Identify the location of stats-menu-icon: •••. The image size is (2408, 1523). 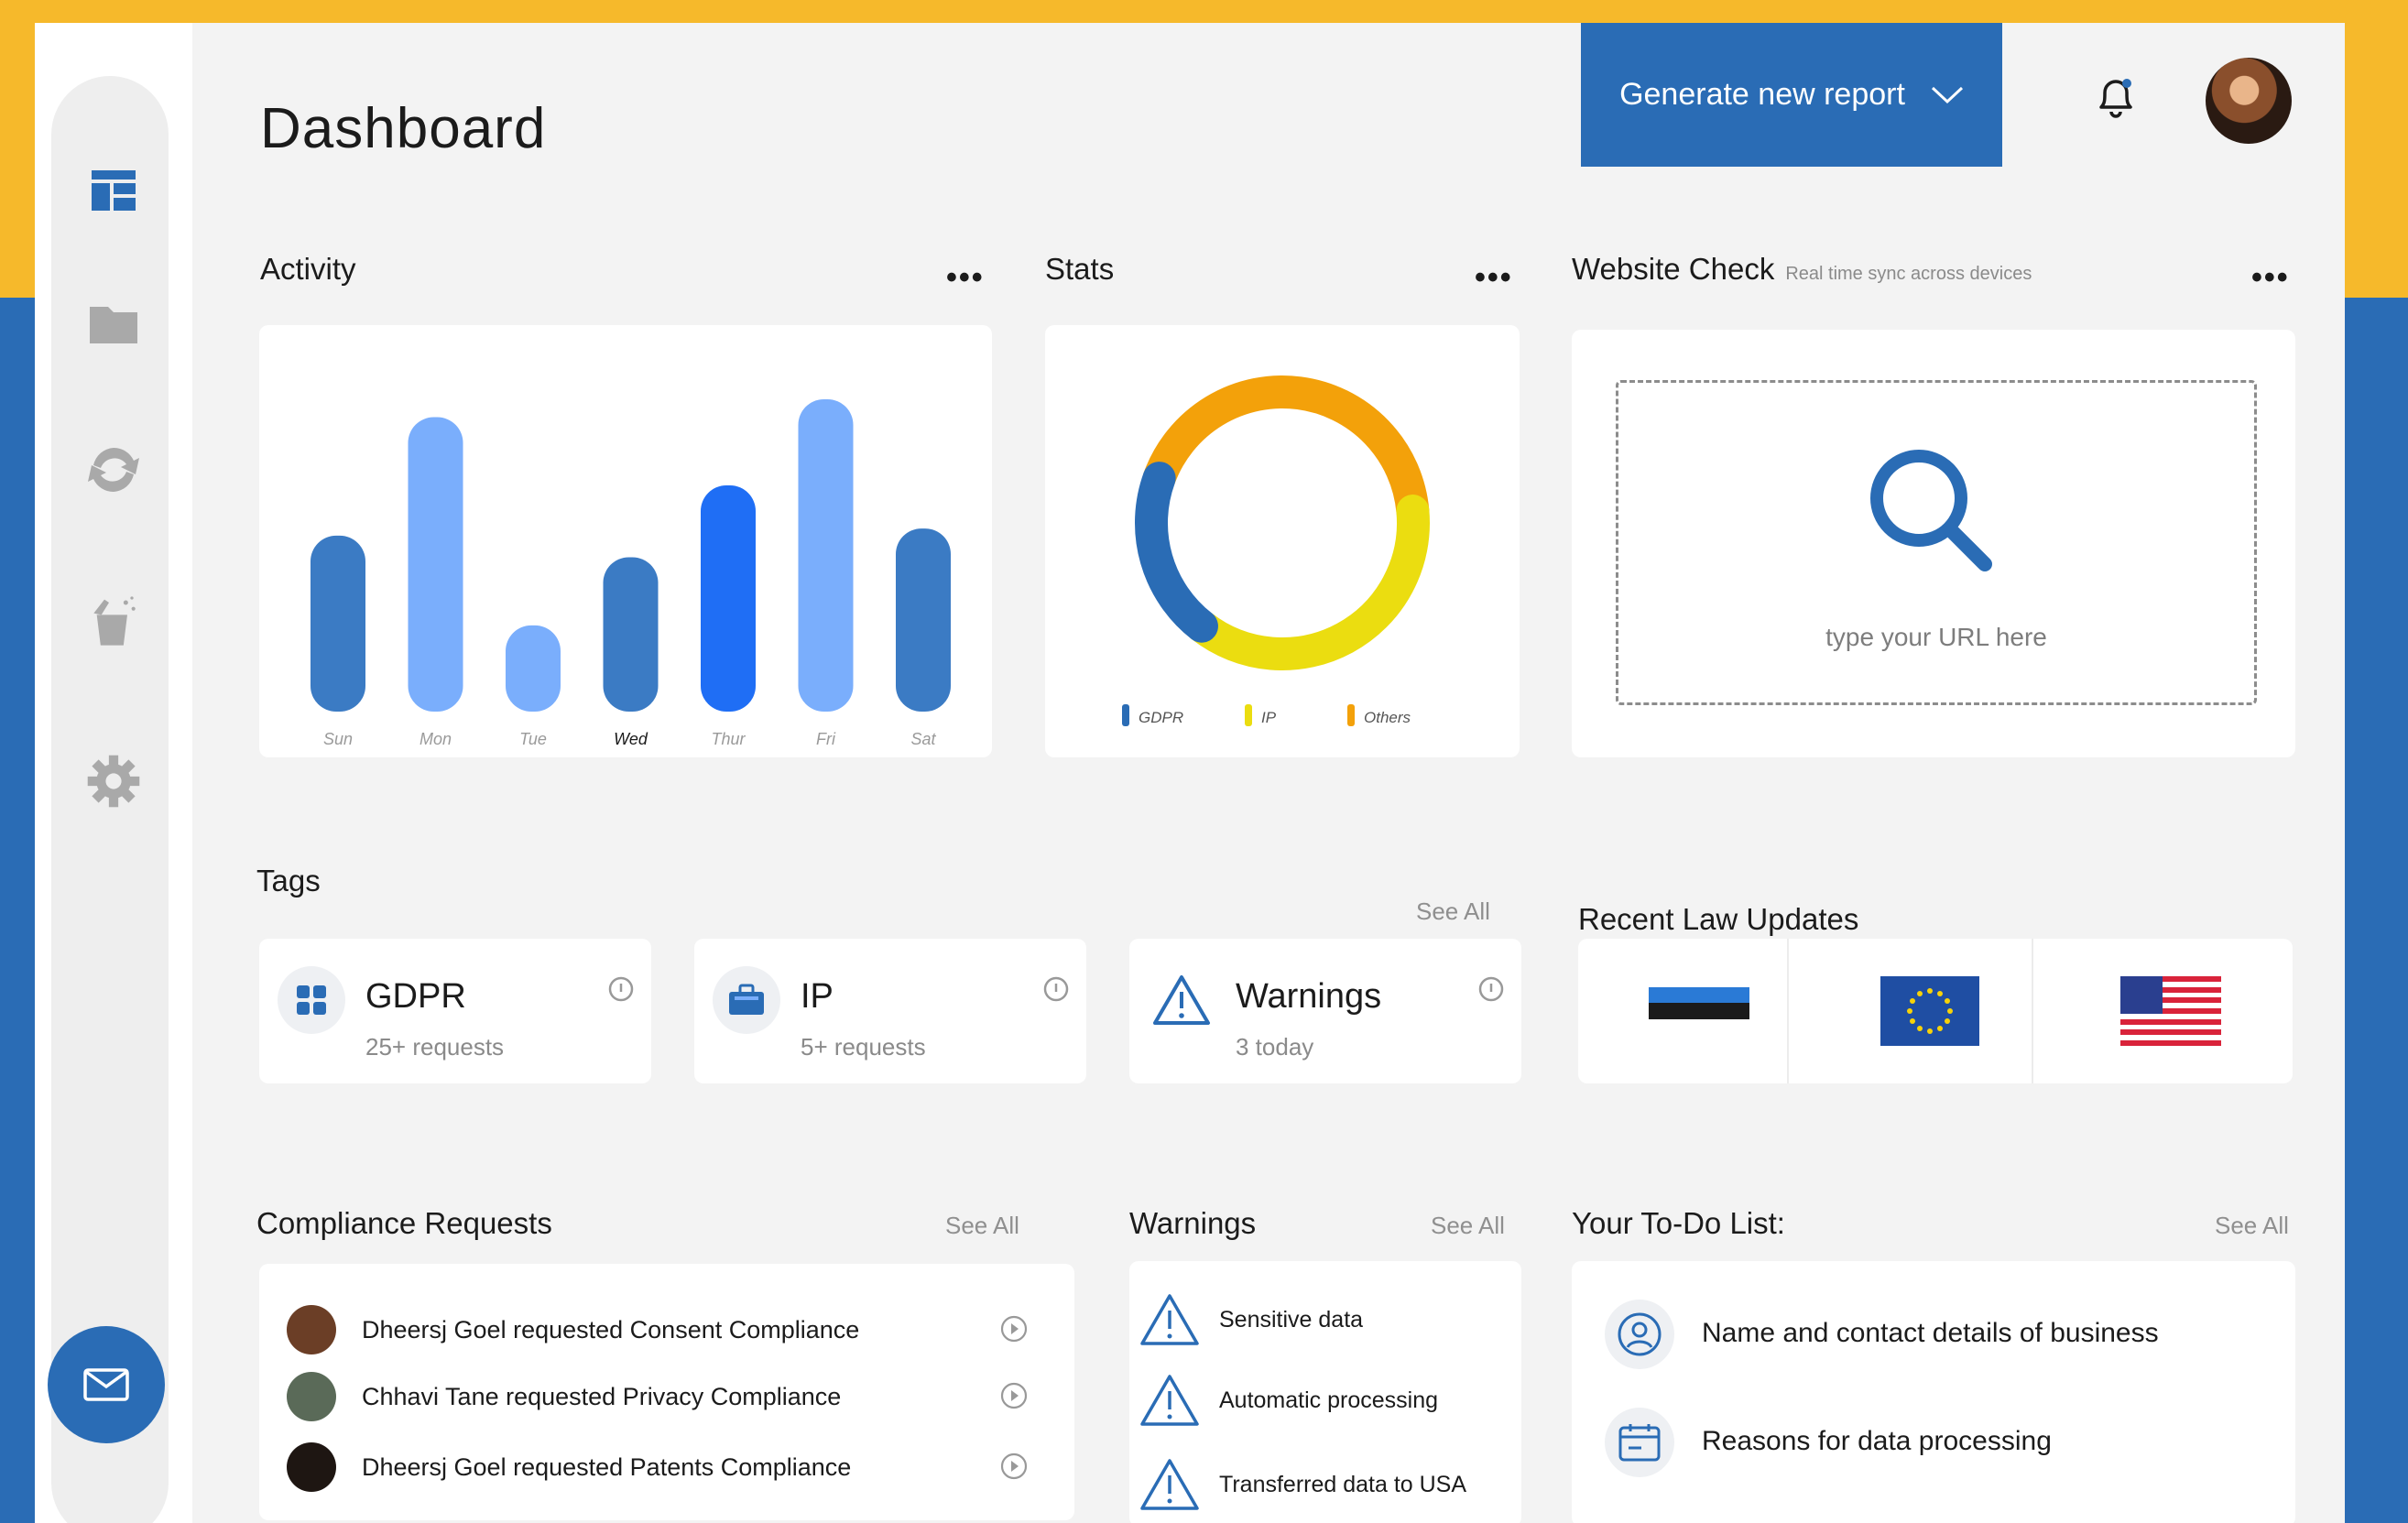
(1494, 277).